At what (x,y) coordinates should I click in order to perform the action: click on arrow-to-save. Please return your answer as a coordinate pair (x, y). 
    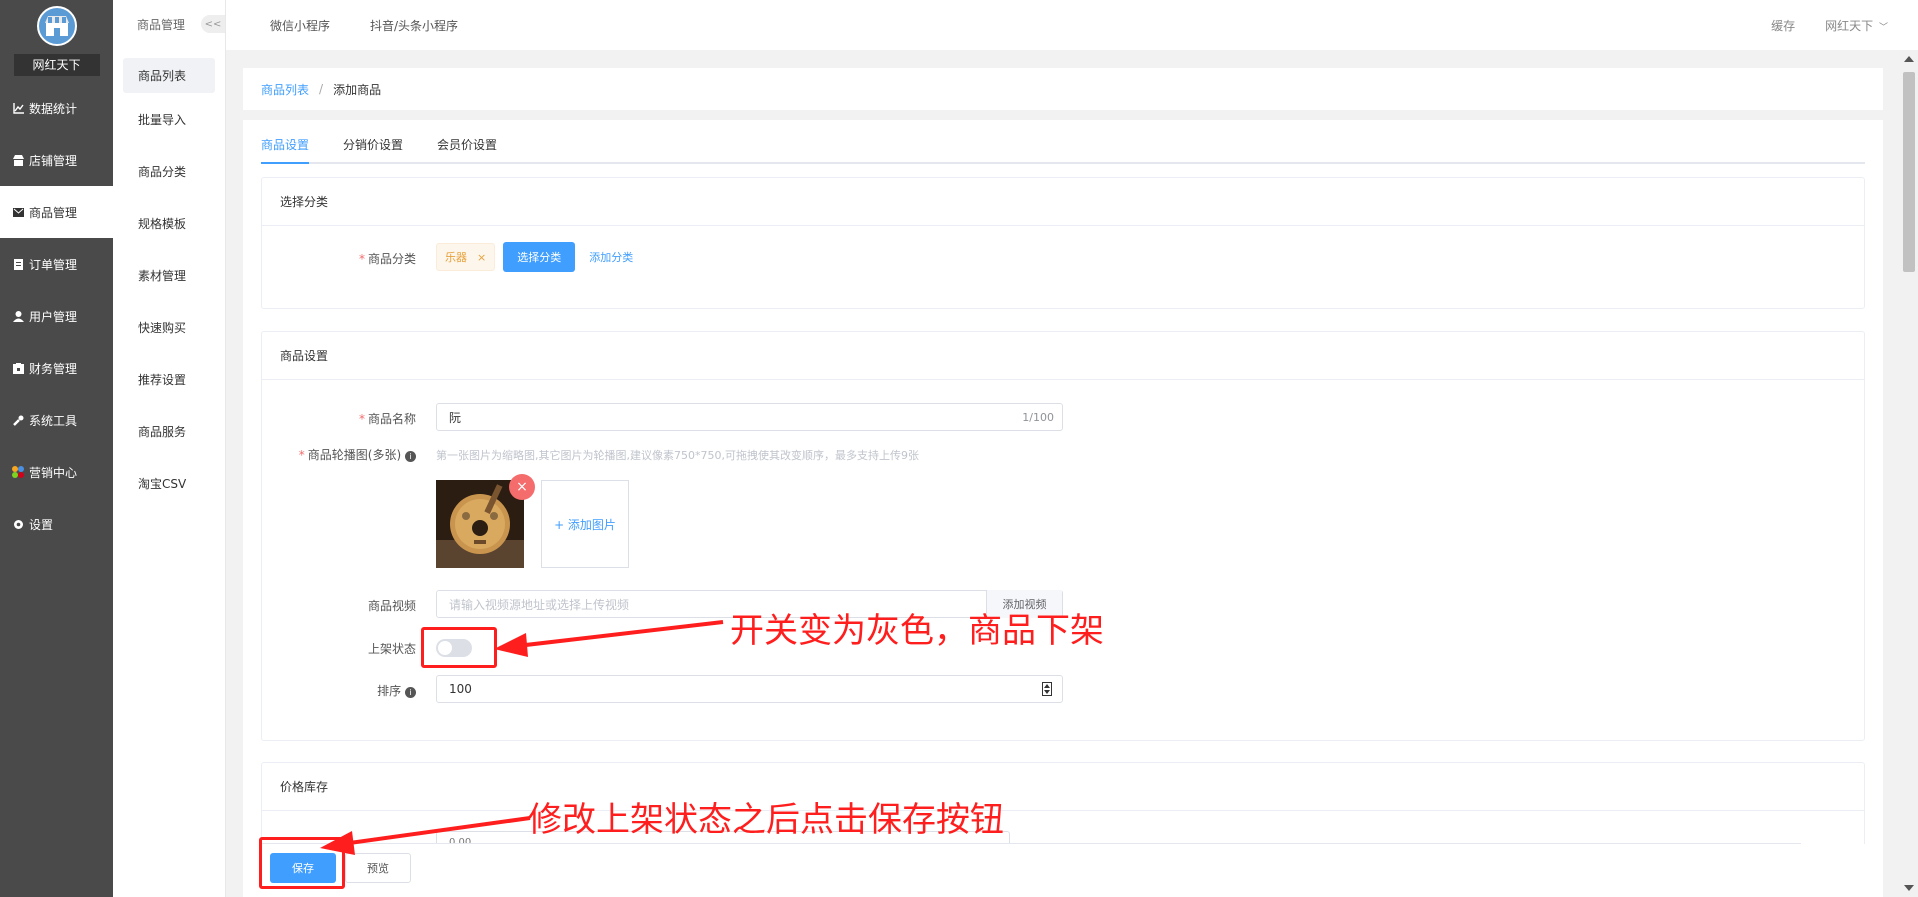
    Looking at the image, I should click on (429, 832).